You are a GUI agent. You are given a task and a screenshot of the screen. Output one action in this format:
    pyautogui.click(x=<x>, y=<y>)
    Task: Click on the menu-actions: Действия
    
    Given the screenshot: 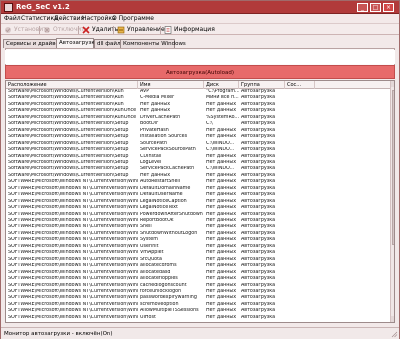 What is the action you would take?
    pyautogui.click(x=69, y=18)
    